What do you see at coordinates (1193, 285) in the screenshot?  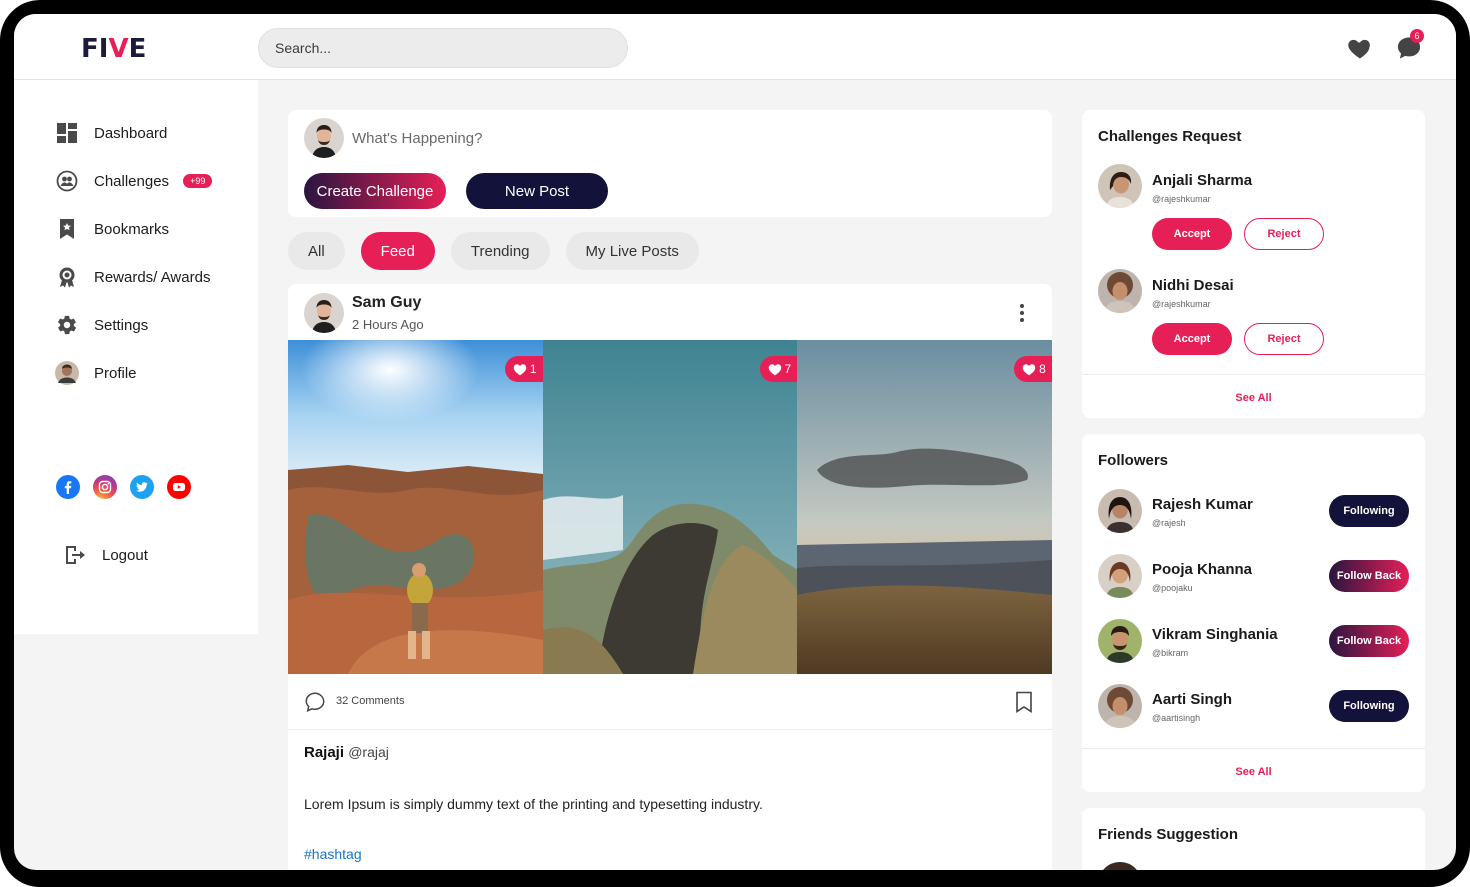 I see `requester-name: Nidhi Desai` at bounding box center [1193, 285].